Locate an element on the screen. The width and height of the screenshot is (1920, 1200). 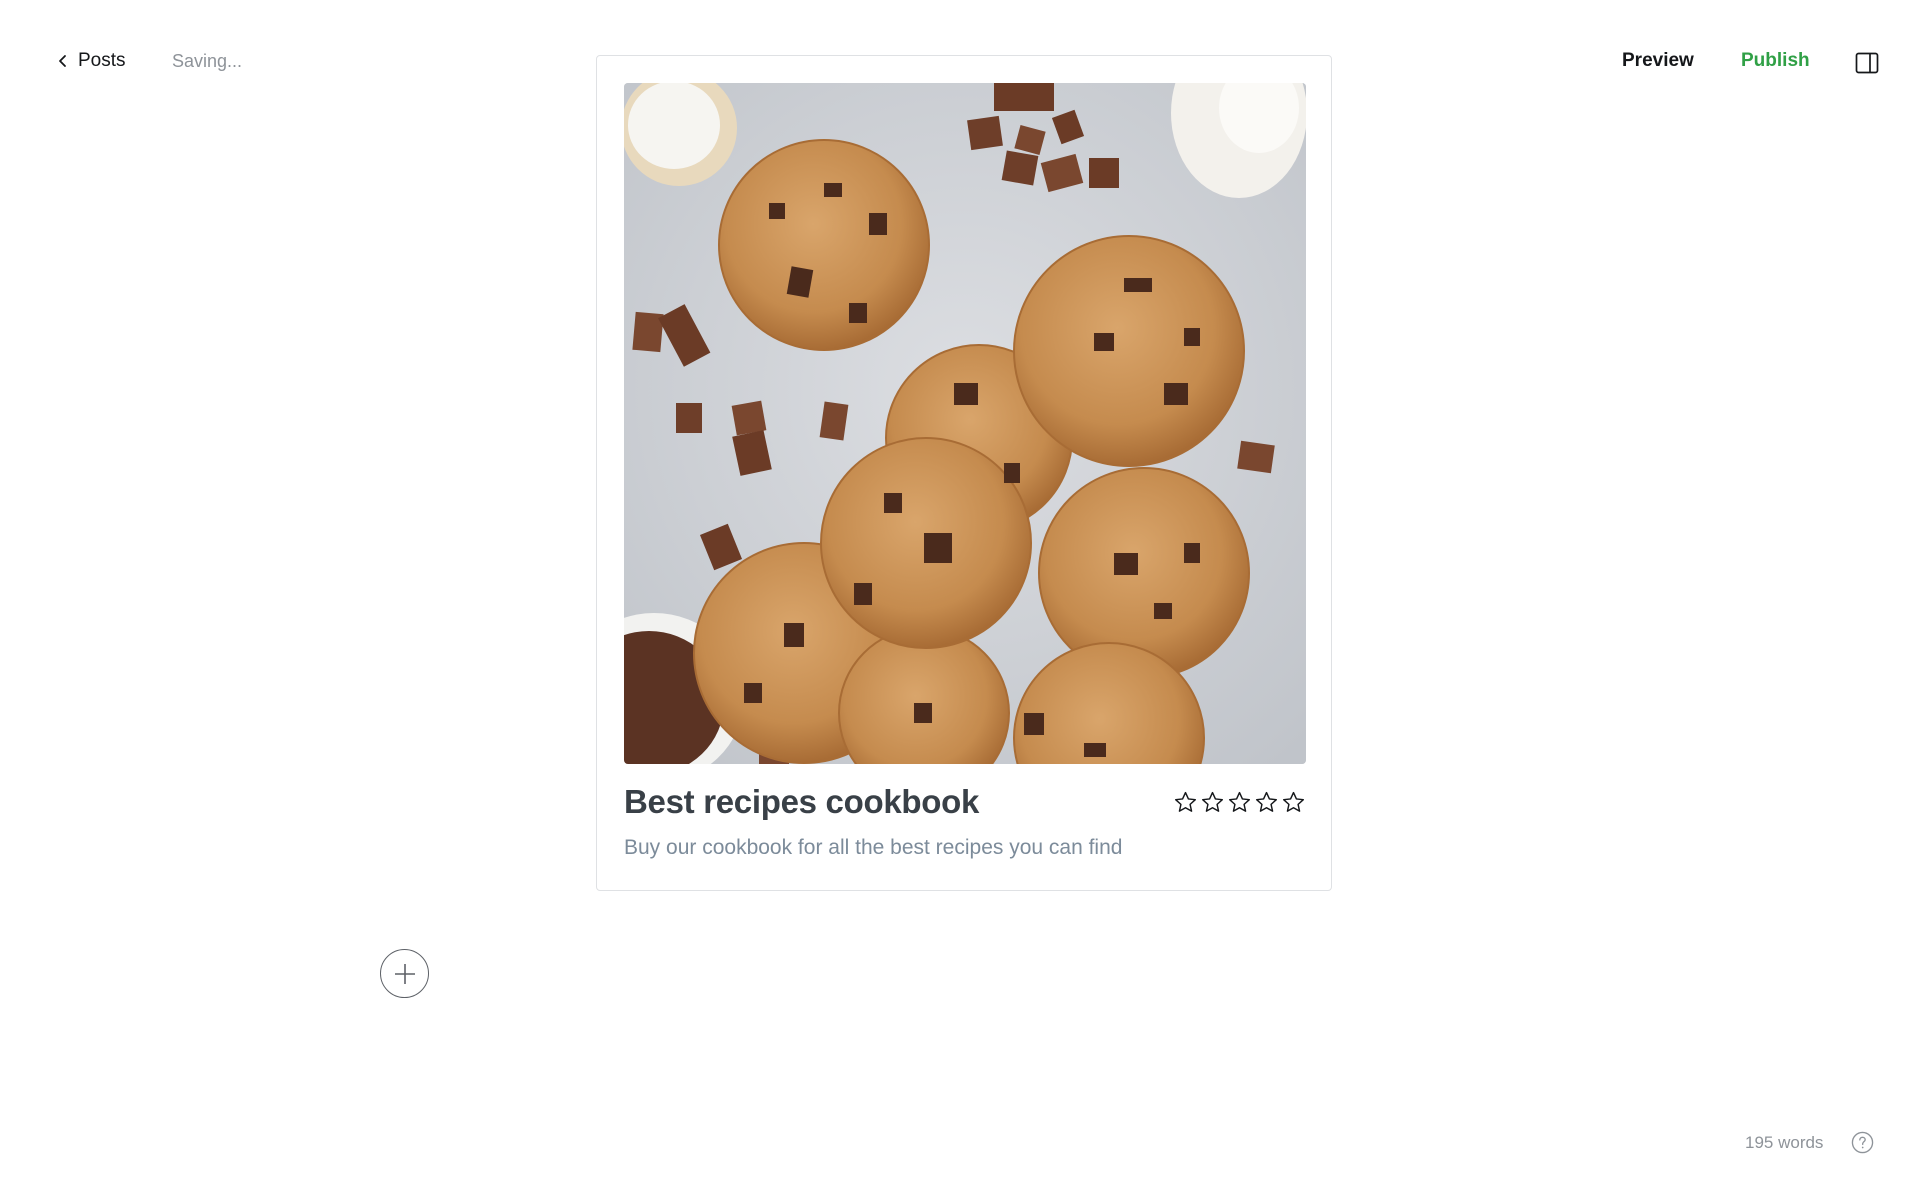
add-card-button is located at coordinates (404, 973).